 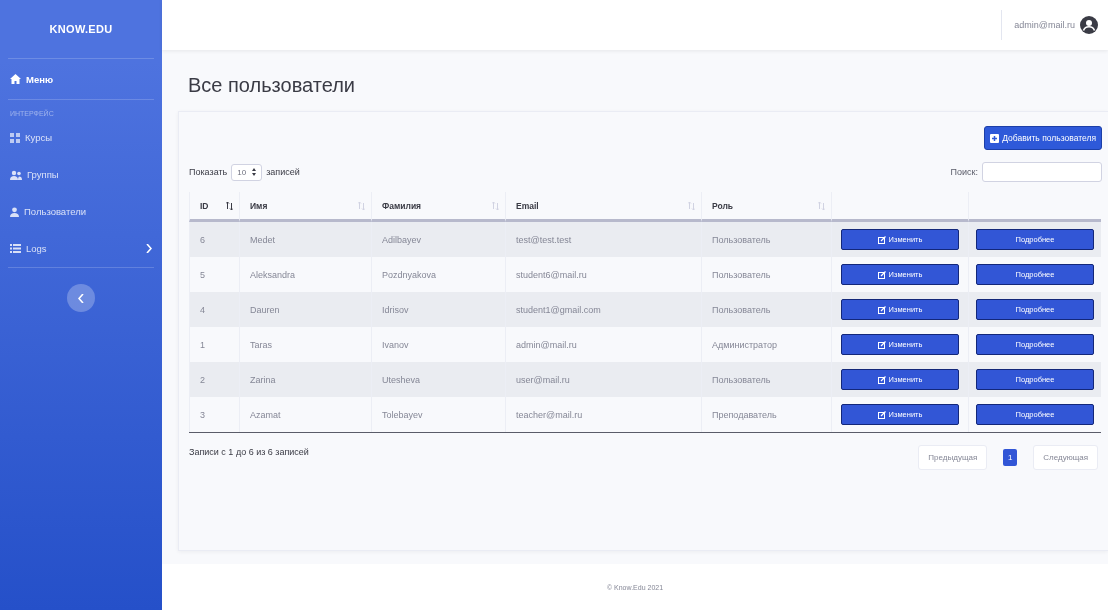 I want to click on table-cell: Adilbayev, so click(x=438, y=239).